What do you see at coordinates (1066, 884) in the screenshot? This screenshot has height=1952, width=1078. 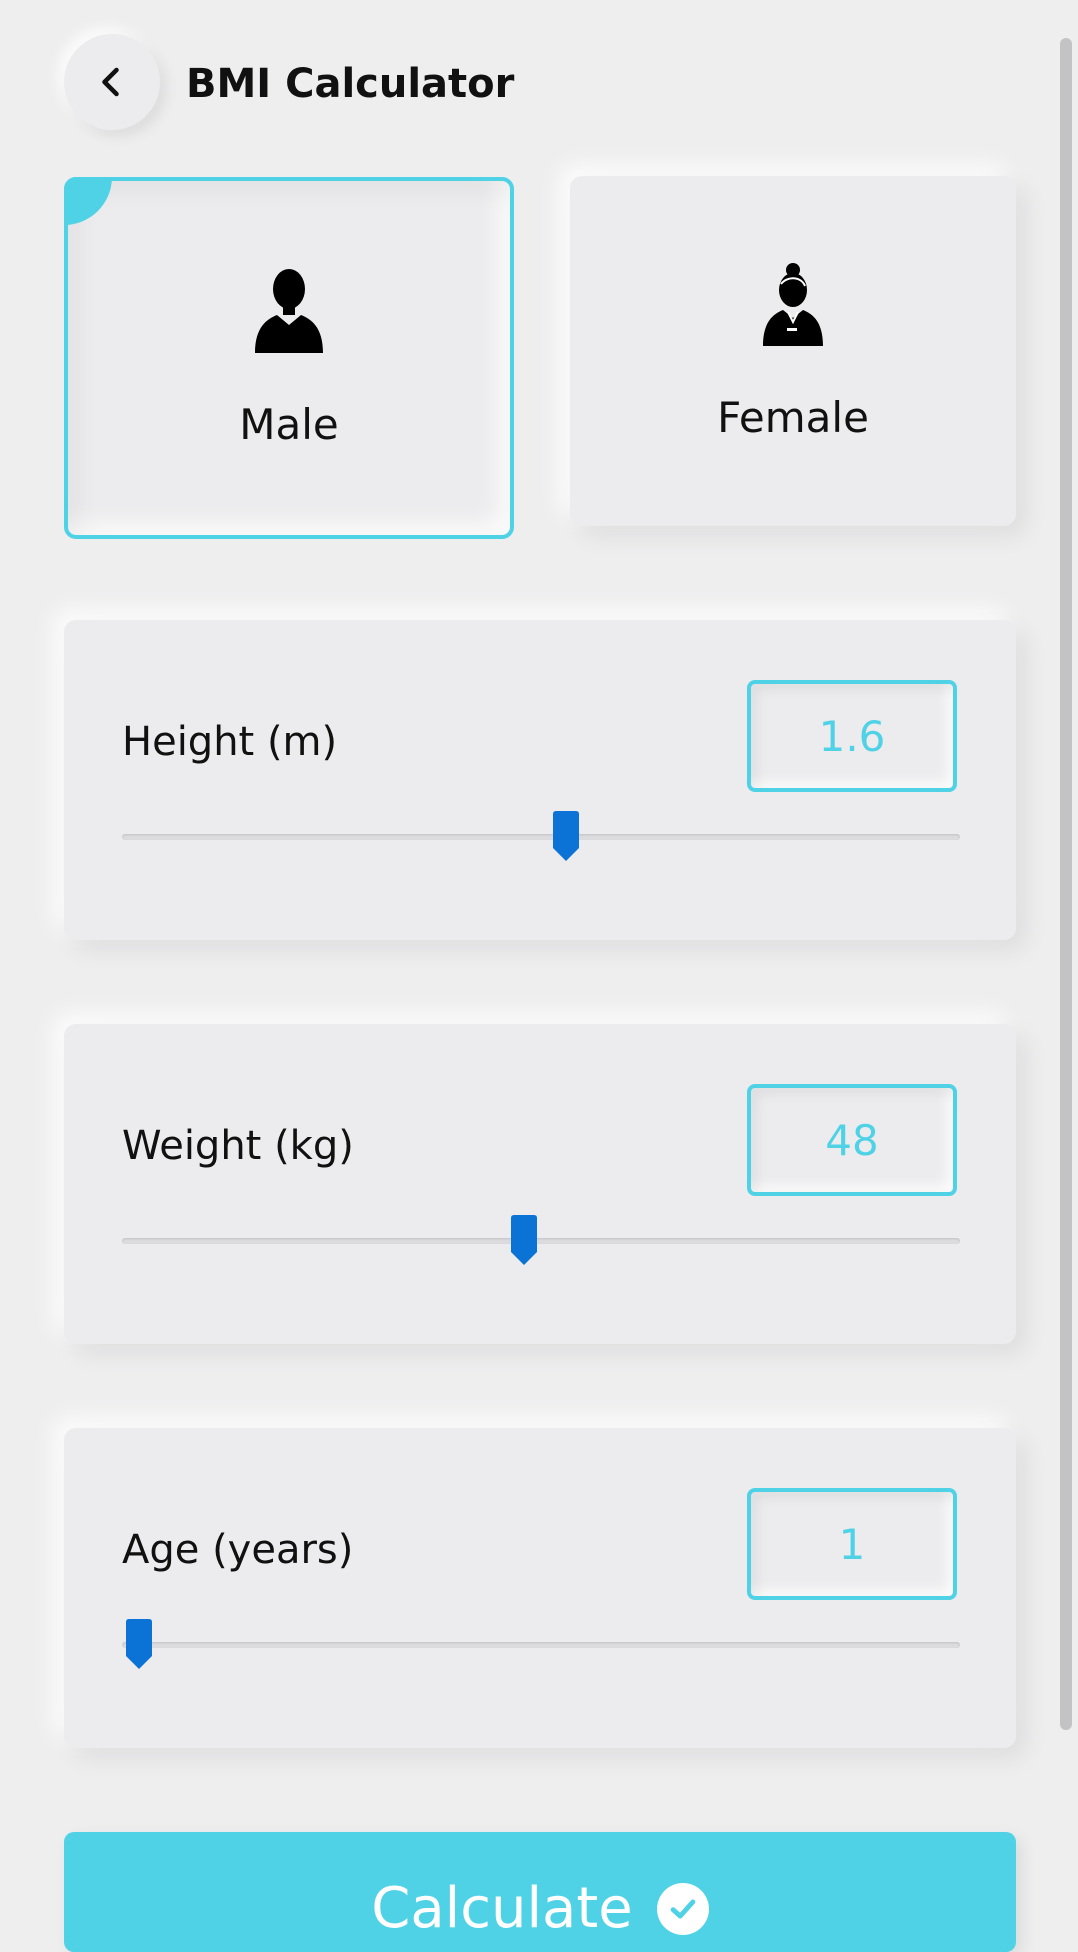 I see `scrollbar` at bounding box center [1066, 884].